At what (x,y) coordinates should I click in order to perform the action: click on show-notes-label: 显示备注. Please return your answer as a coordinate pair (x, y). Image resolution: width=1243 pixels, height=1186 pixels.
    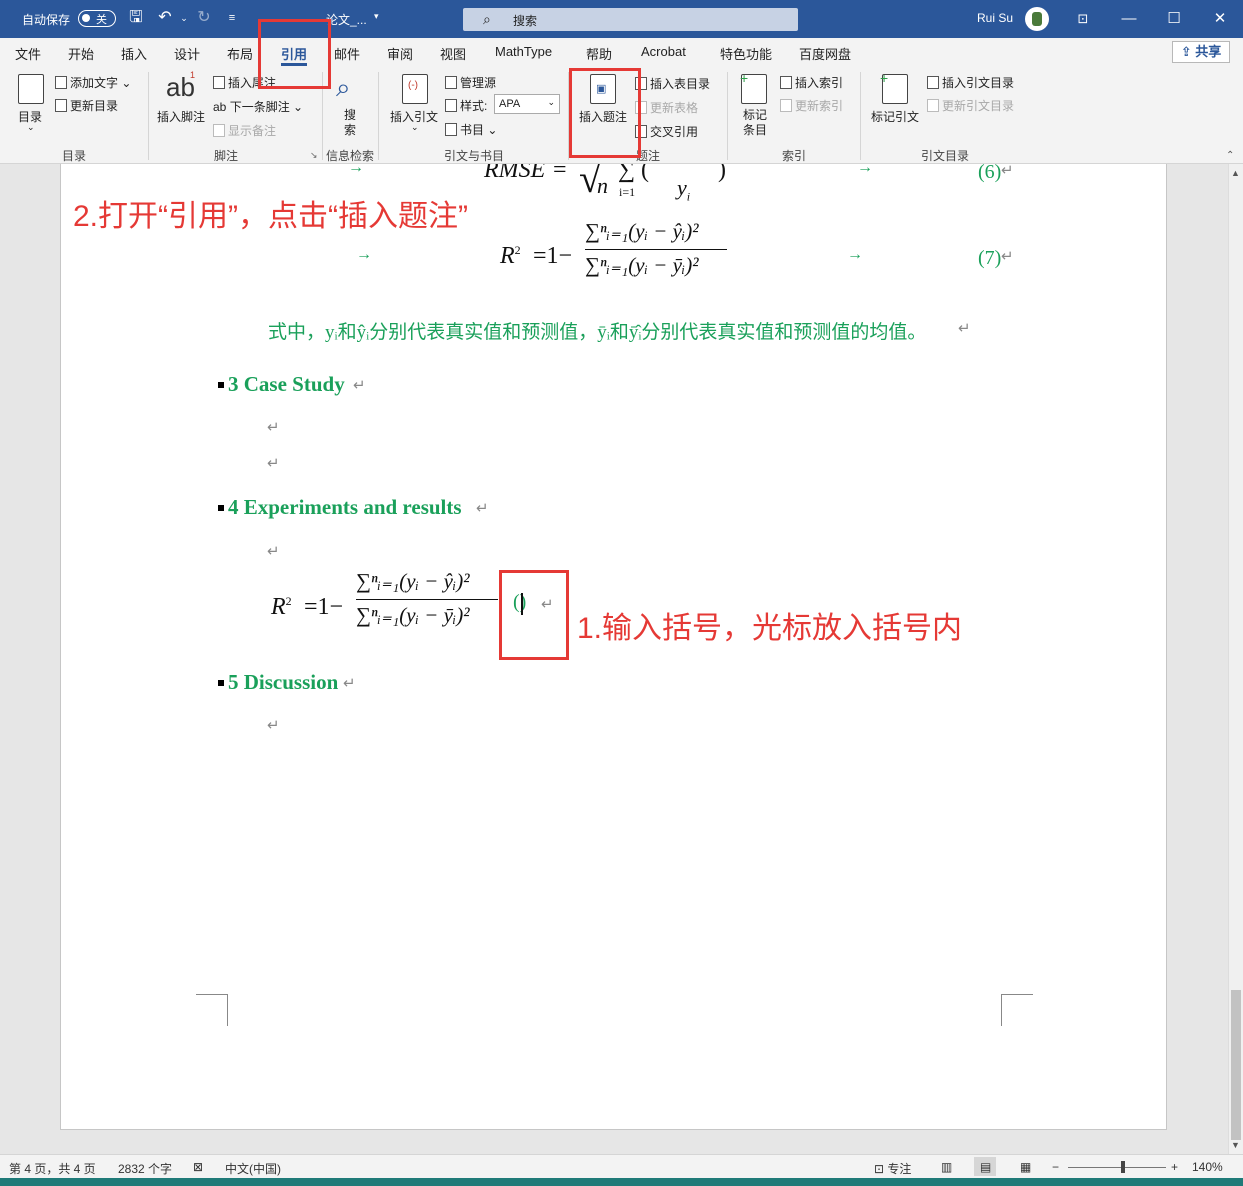
    Looking at the image, I should click on (252, 131).